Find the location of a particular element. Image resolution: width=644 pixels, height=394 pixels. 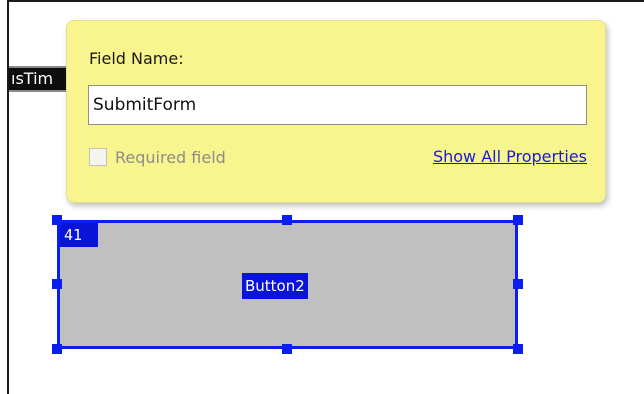

show-all-properties-link: Show All Properties is located at coordinates (510, 156).